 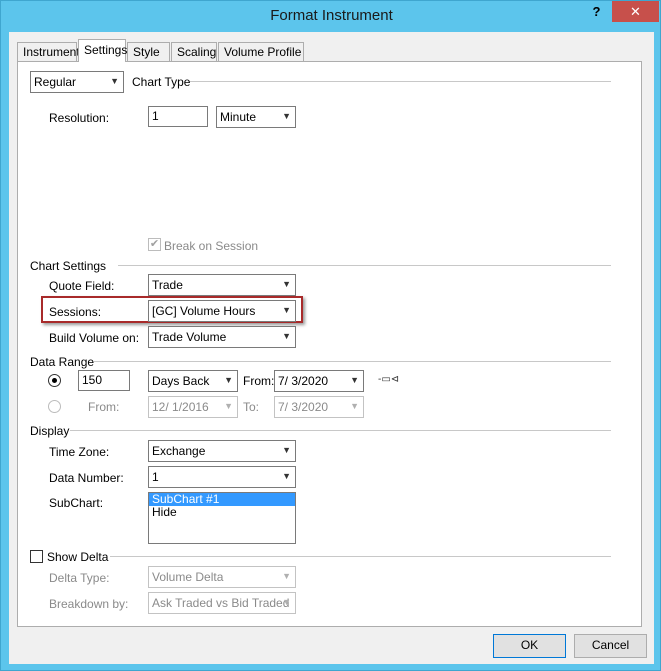 What do you see at coordinates (340, 430) in the screenshot?
I see `display-divider` at bounding box center [340, 430].